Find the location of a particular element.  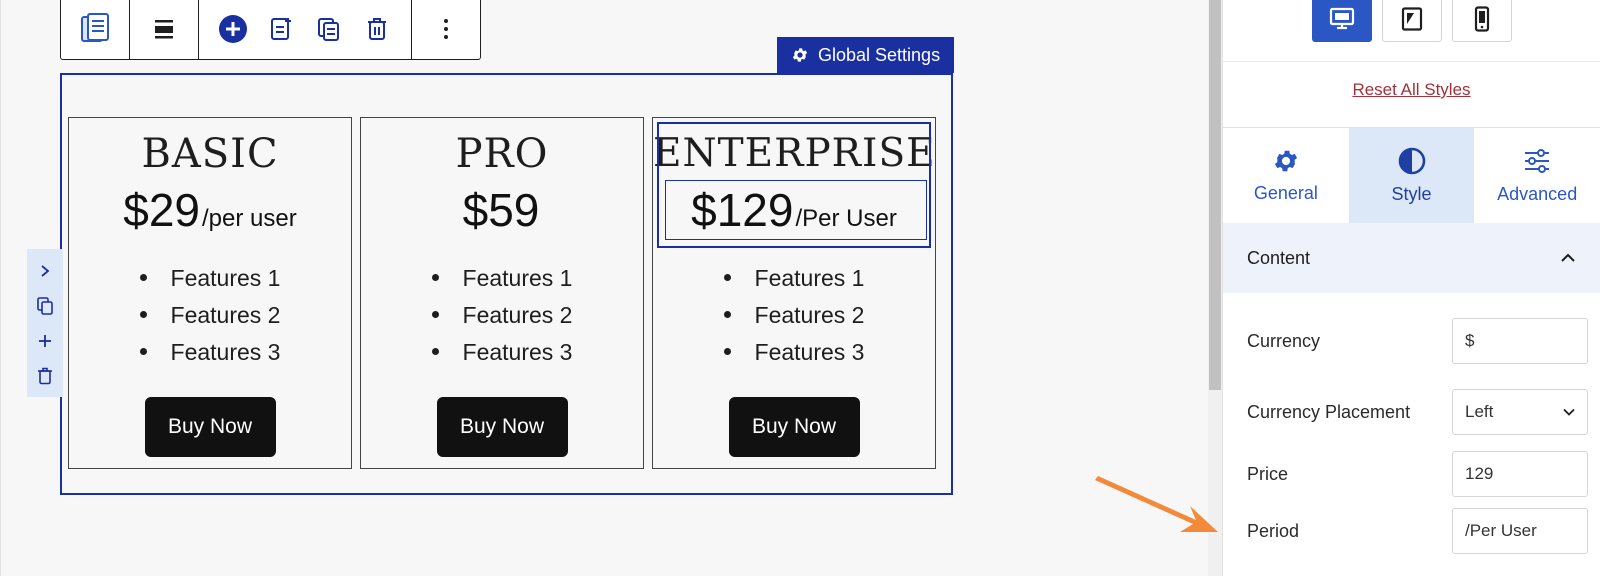

toolbar-align-group is located at coordinates (164, 29).